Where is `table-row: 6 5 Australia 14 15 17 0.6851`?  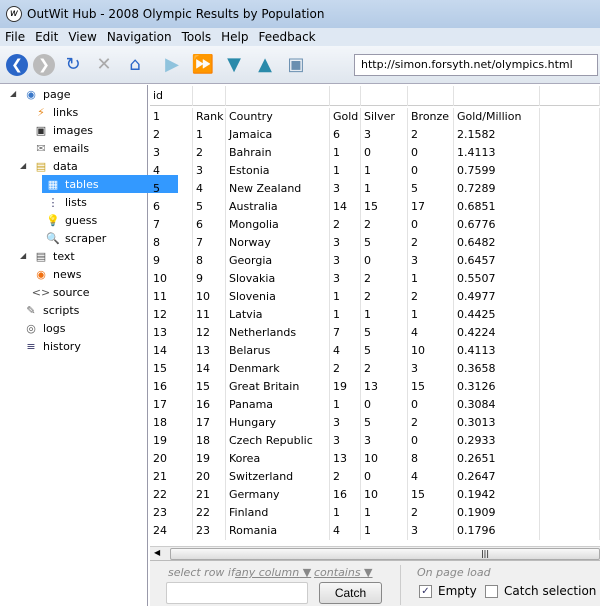
table-row: 6 5 Australia 14 15 17 0.6851 is located at coordinates (375, 207).